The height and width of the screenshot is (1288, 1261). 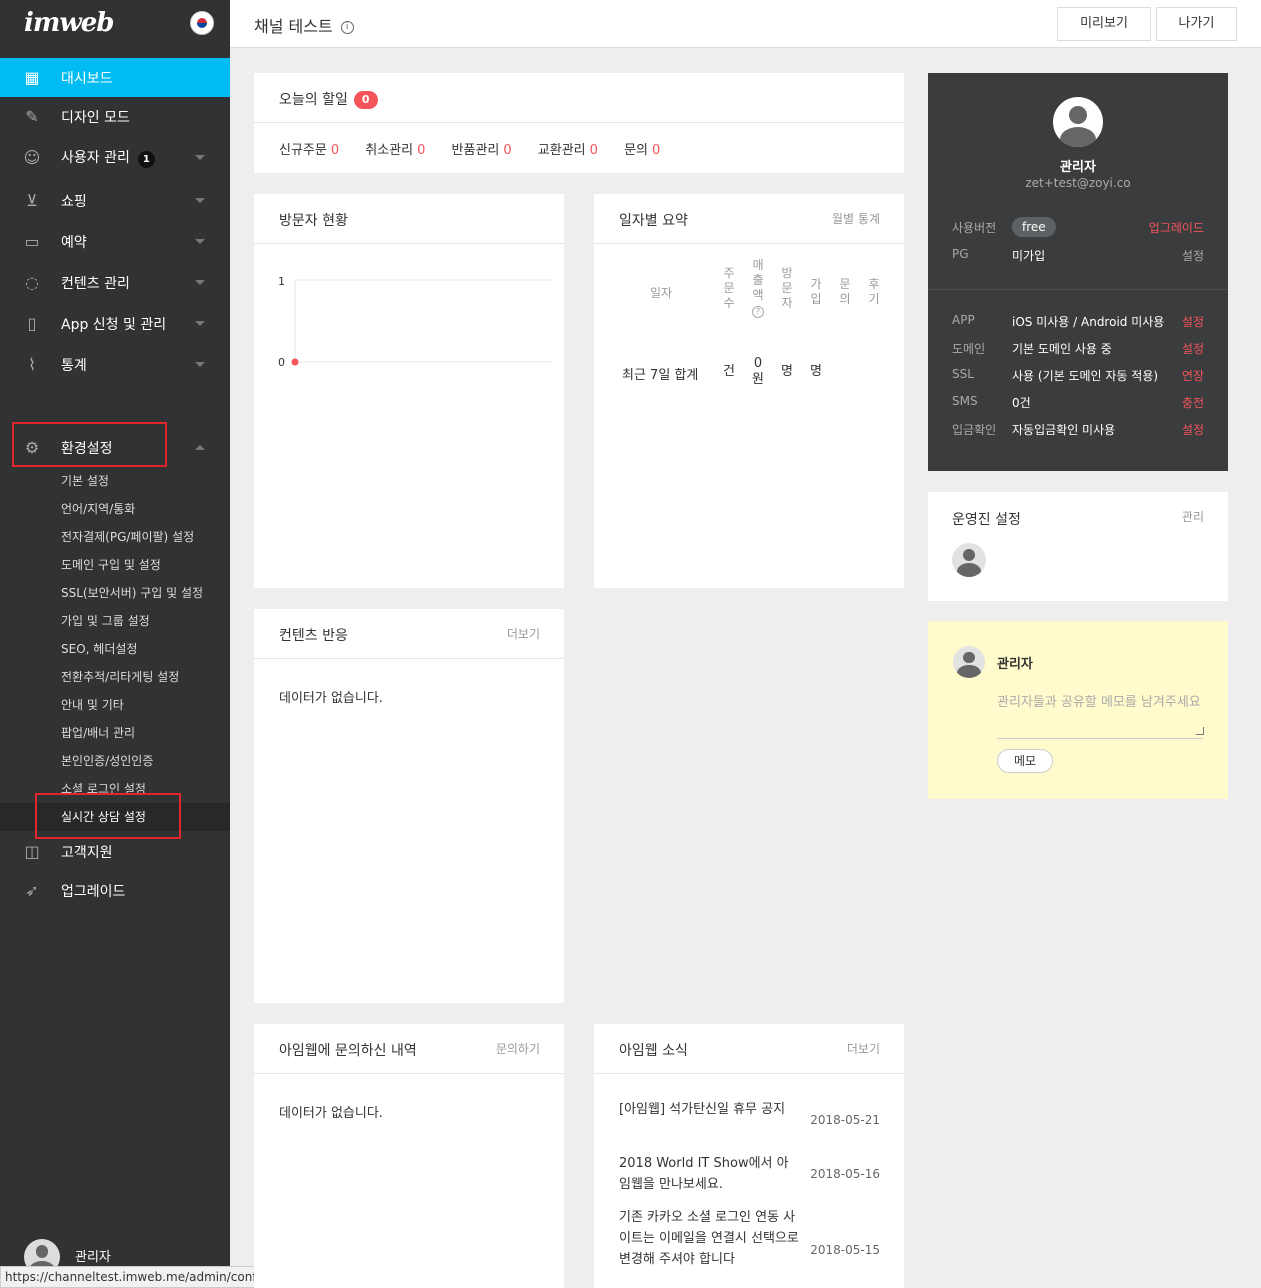 What do you see at coordinates (1193, 402) in the screenshot?
I see `sms-charge-link: 충전` at bounding box center [1193, 402].